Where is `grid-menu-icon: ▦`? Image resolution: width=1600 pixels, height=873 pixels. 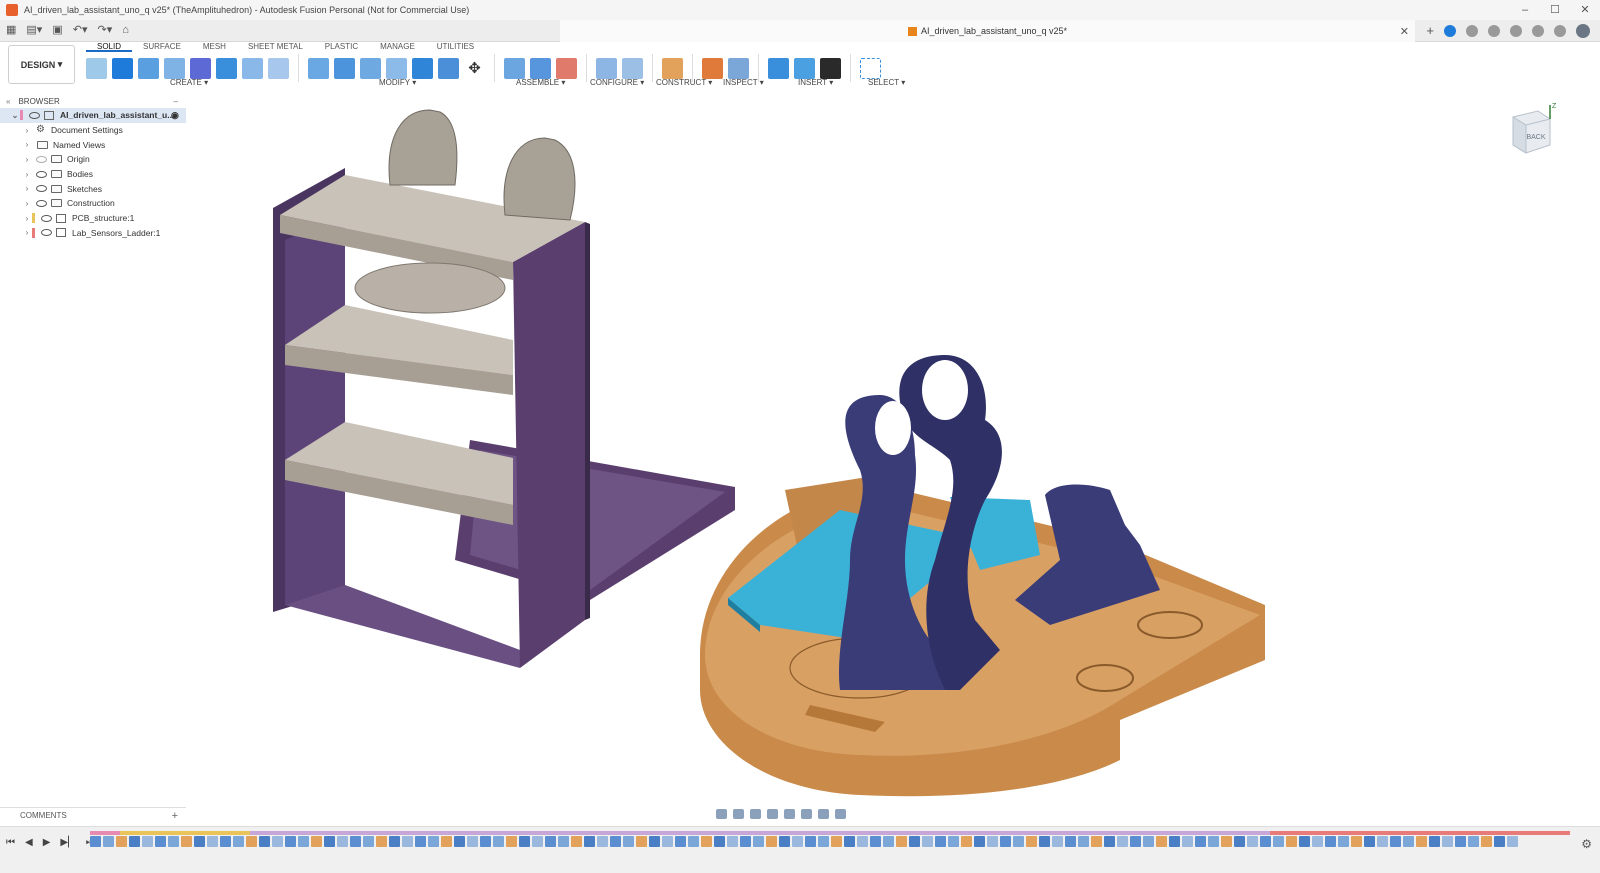
grid-menu-icon: ▦ is located at coordinates (11, 29).